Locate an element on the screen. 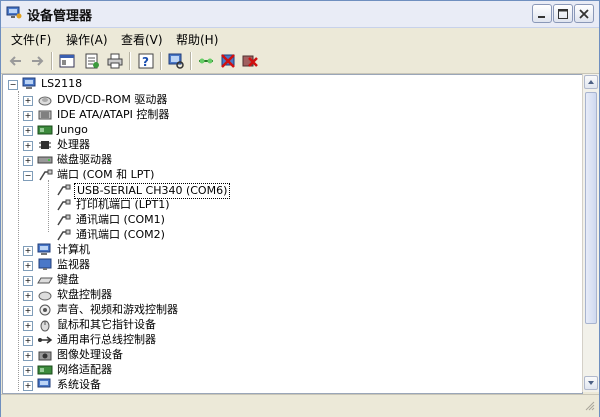 This screenshot has width=600, height=417. close-icon is located at coordinates (584, 14).